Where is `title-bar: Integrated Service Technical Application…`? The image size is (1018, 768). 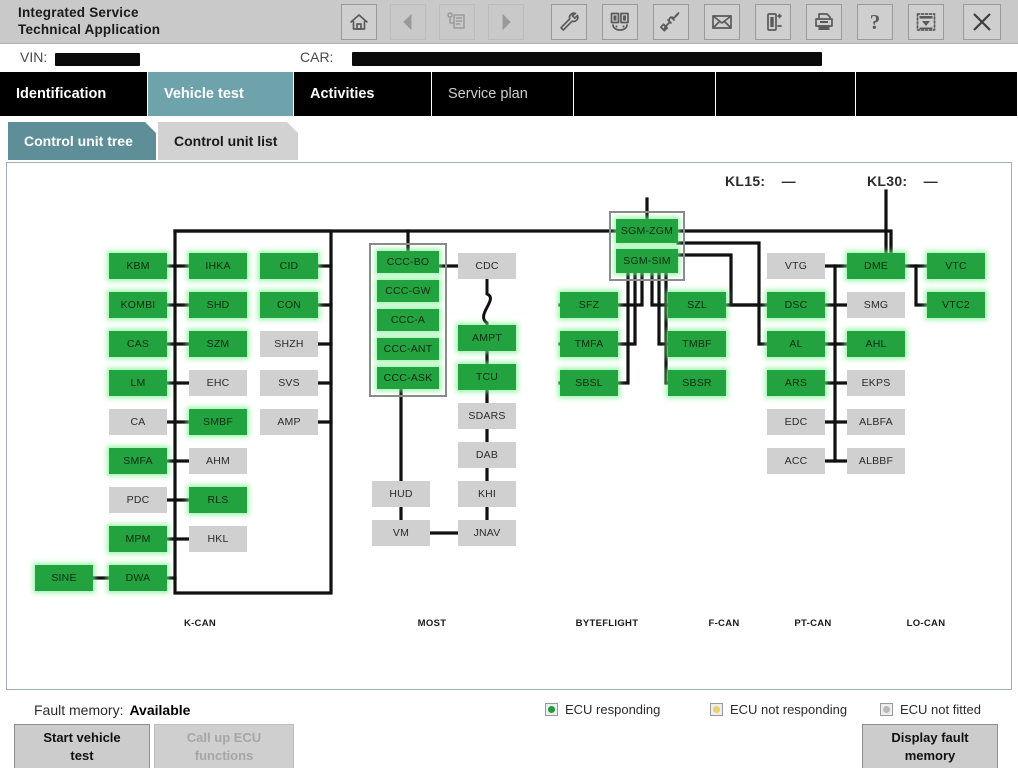 title-bar: Integrated Service Technical Application… is located at coordinates (509, 22).